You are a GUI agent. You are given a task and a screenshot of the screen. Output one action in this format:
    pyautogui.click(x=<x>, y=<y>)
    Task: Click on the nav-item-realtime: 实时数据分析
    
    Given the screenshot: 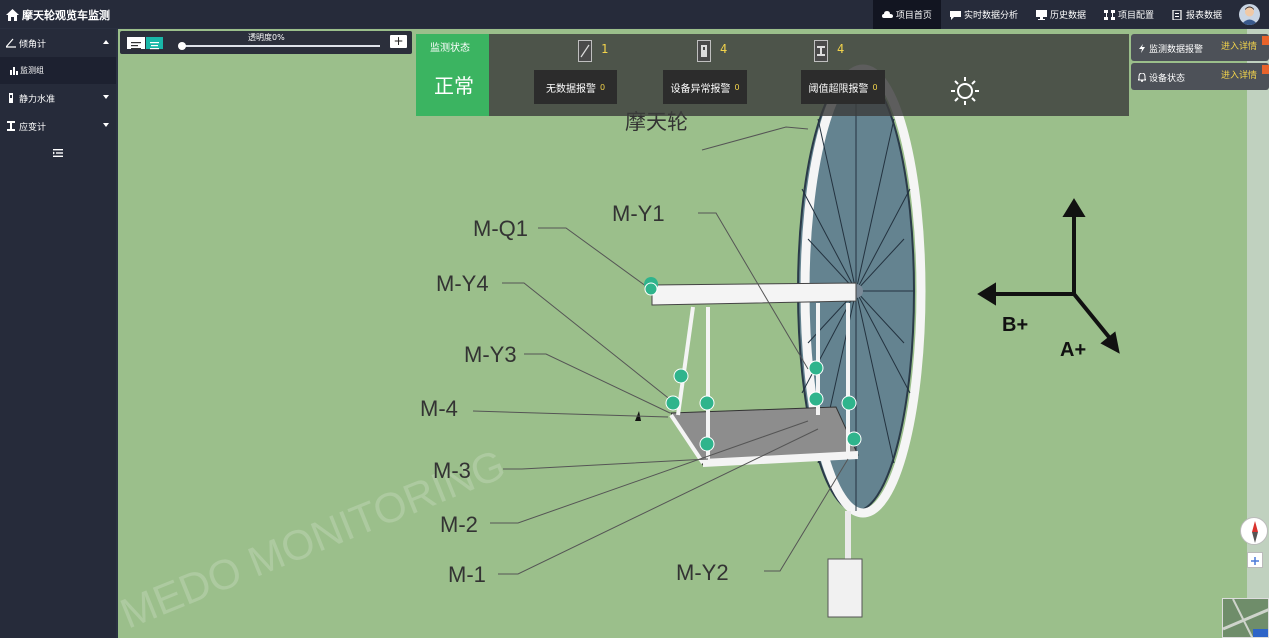 What is the action you would take?
    pyautogui.click(x=984, y=14)
    